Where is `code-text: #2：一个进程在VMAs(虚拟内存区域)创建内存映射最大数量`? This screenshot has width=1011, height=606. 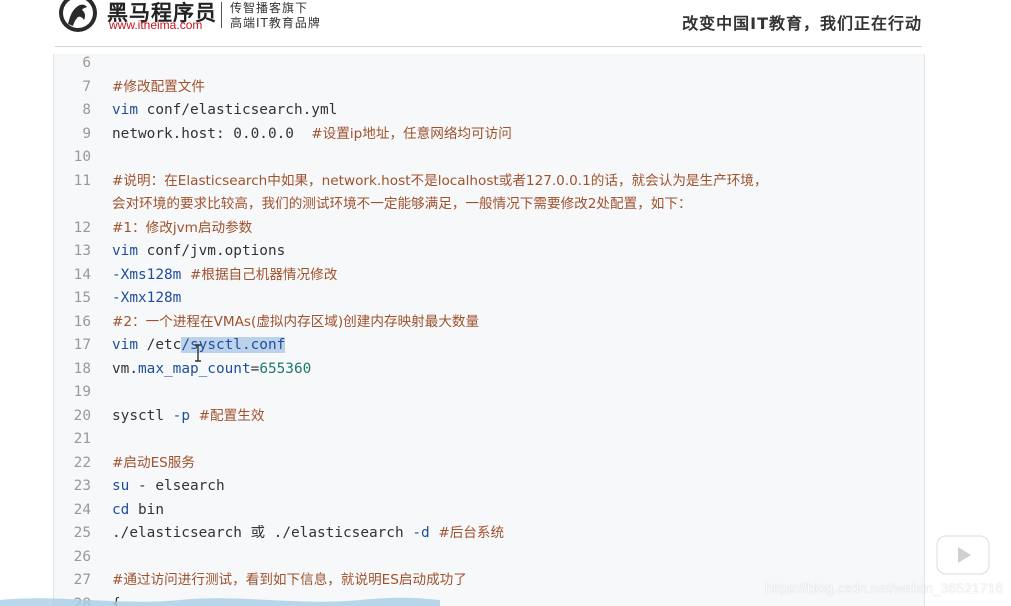 code-text: #2：一个进程在VMAs(虚拟内存区域)创建内存映射最大数量 is located at coordinates (295, 323).